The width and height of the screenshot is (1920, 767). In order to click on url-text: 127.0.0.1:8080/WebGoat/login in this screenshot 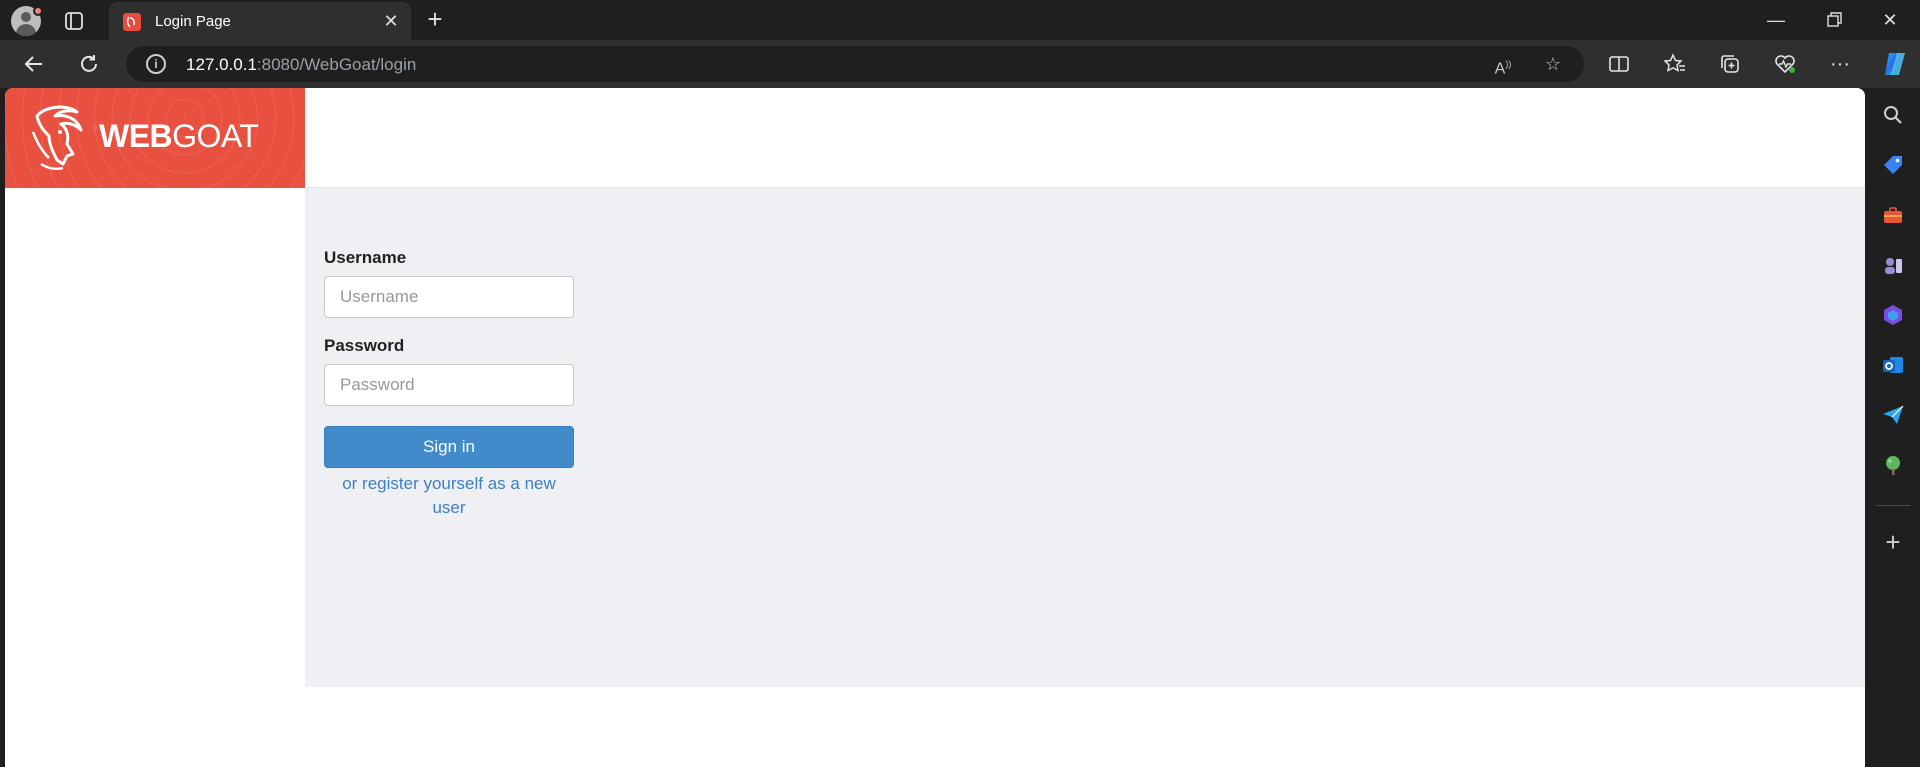, I will do `click(301, 65)`.